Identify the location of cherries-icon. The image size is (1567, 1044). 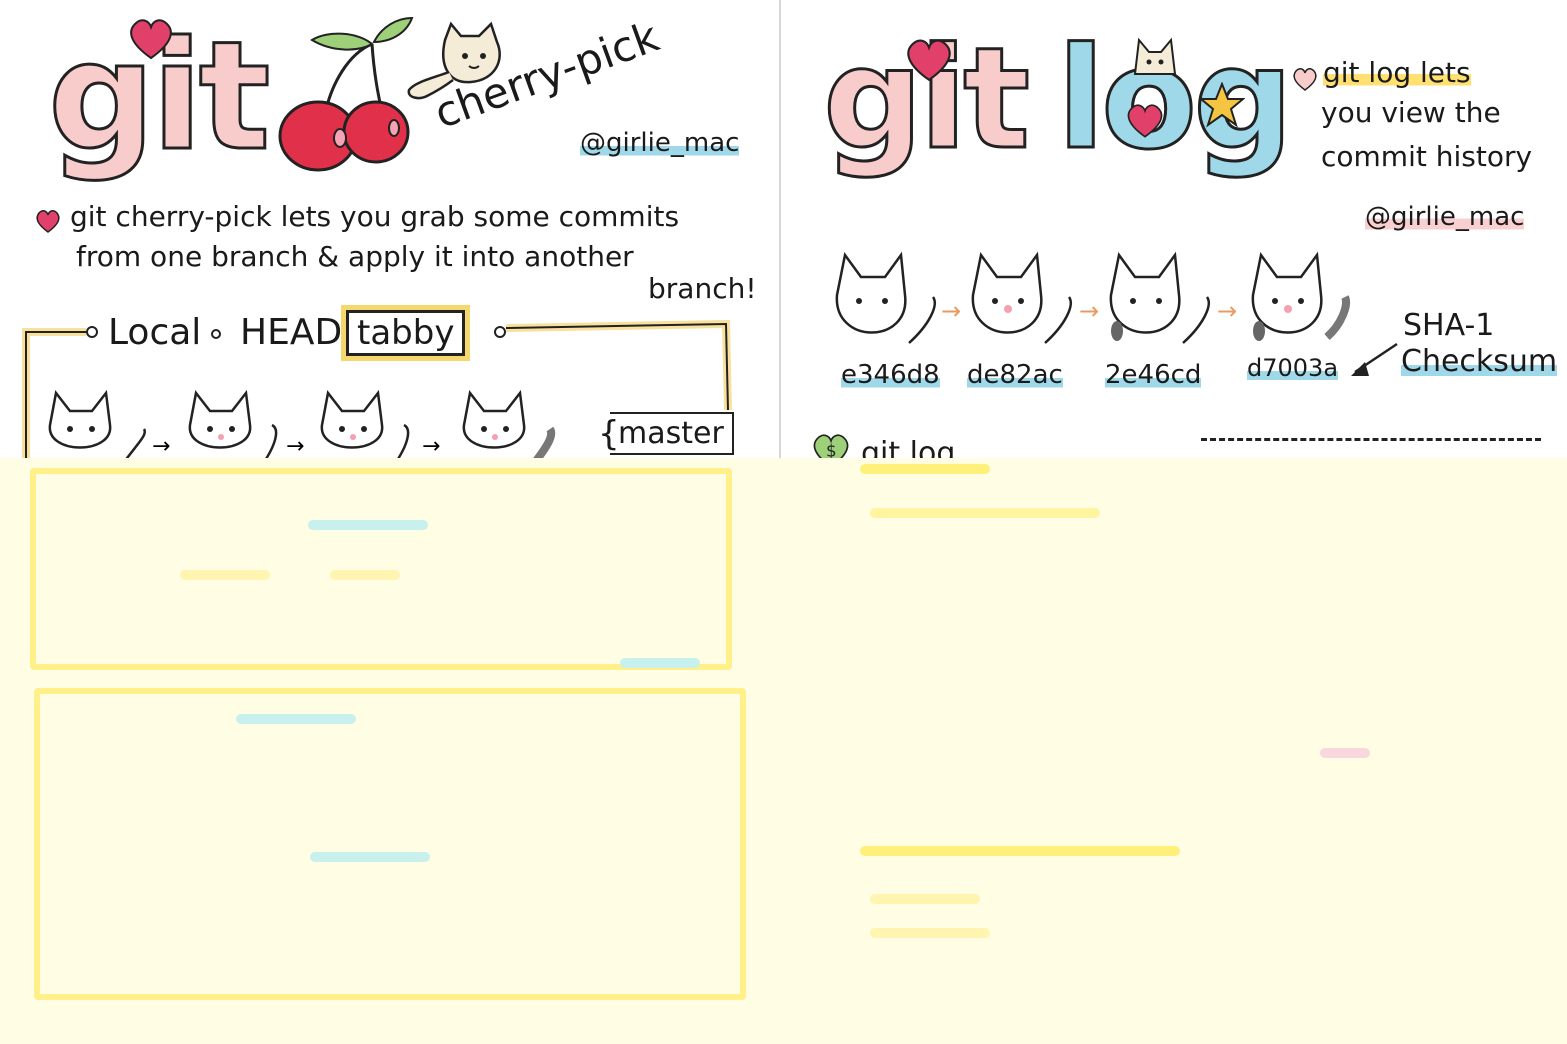
(346, 94).